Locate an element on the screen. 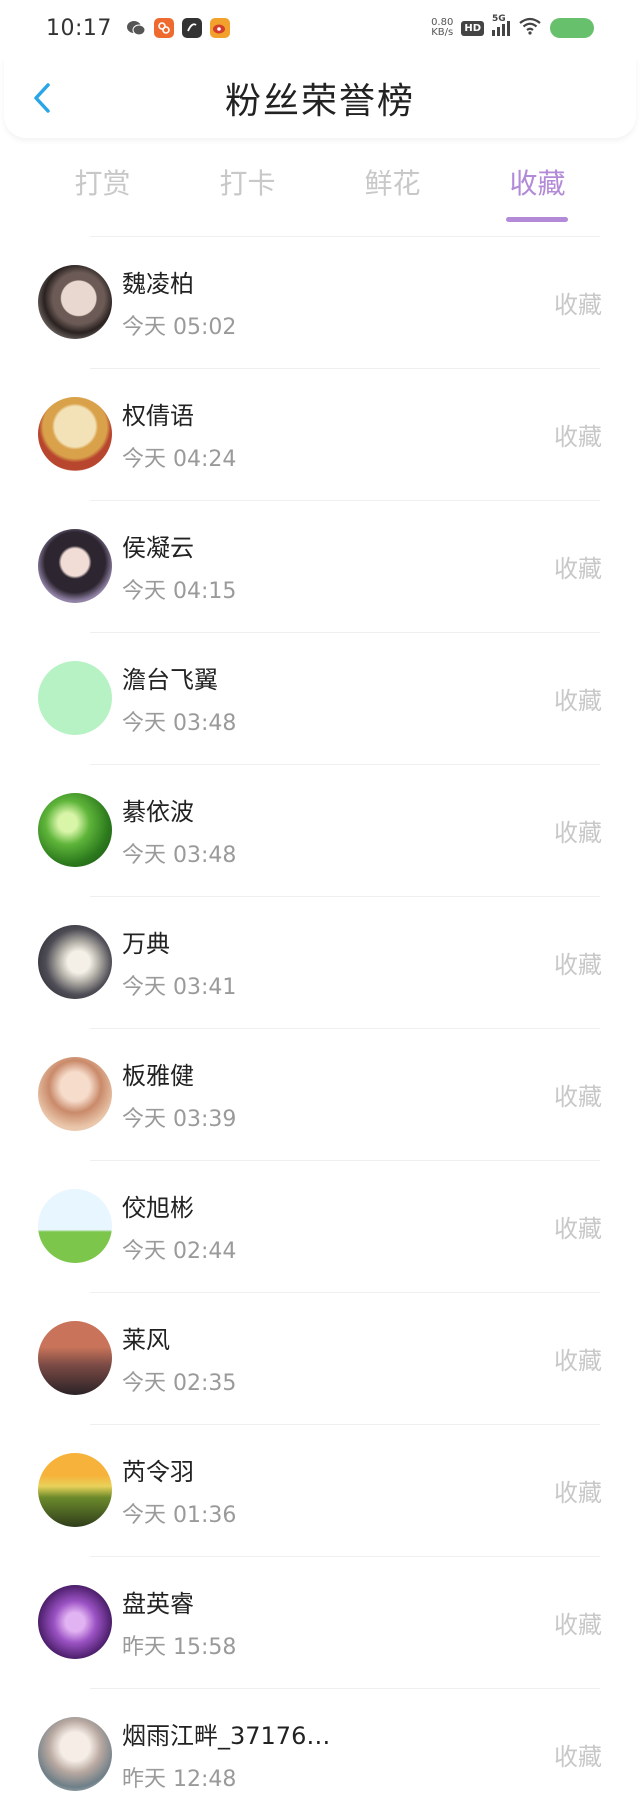  fan-name: 魏凌柏 is located at coordinates (158, 283).